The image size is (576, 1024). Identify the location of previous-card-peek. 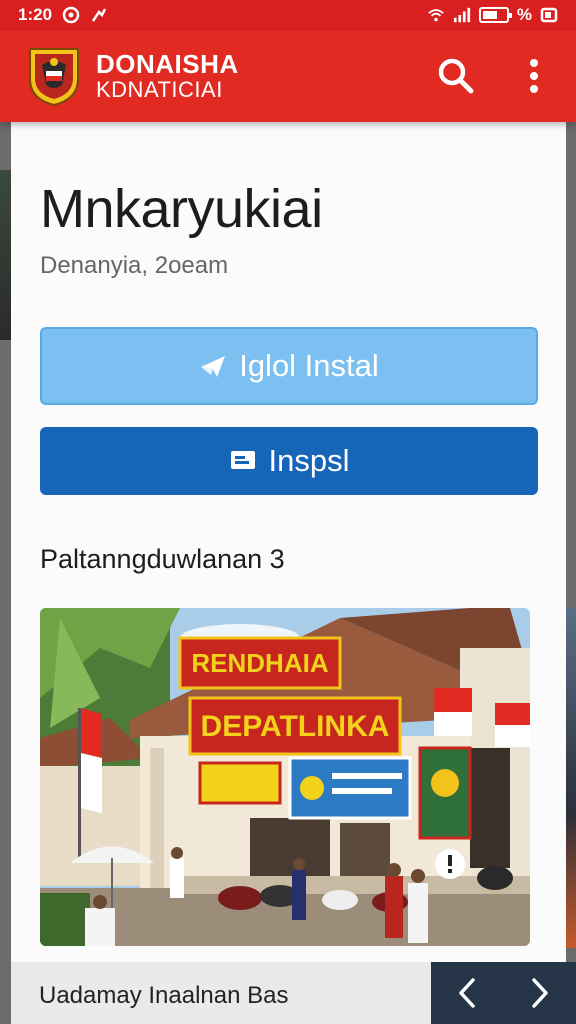
(5, 255).